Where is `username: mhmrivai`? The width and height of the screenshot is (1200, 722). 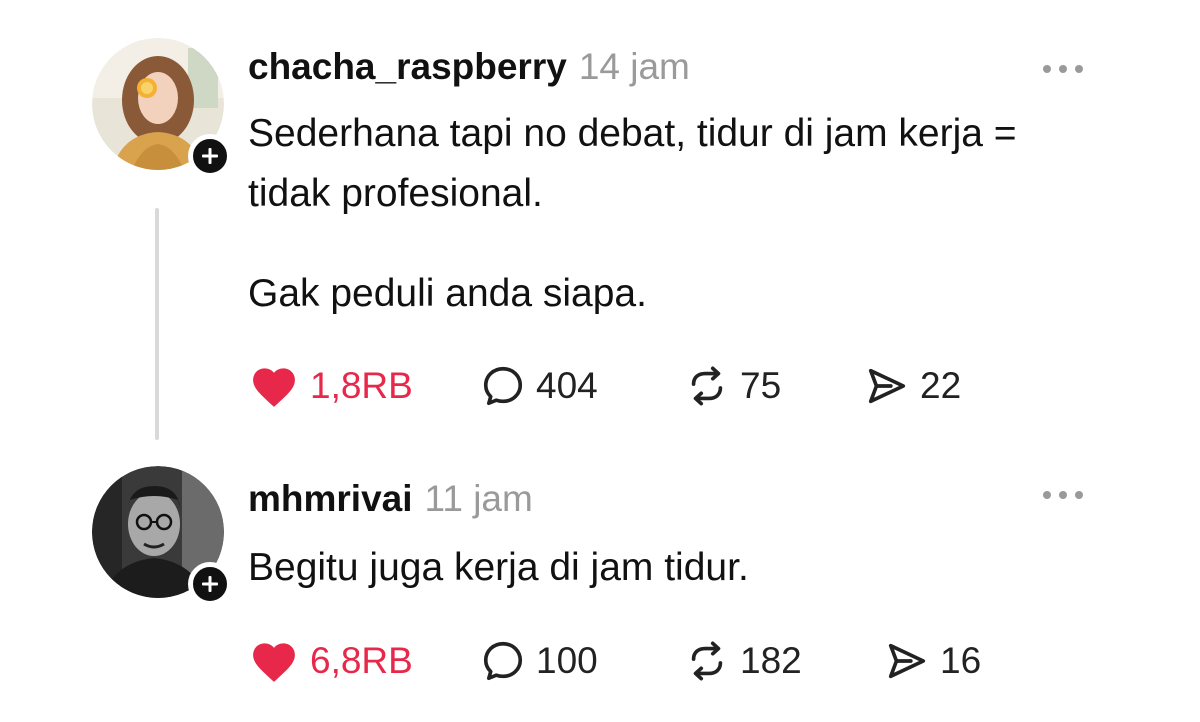
username: mhmrivai is located at coordinates (330, 499).